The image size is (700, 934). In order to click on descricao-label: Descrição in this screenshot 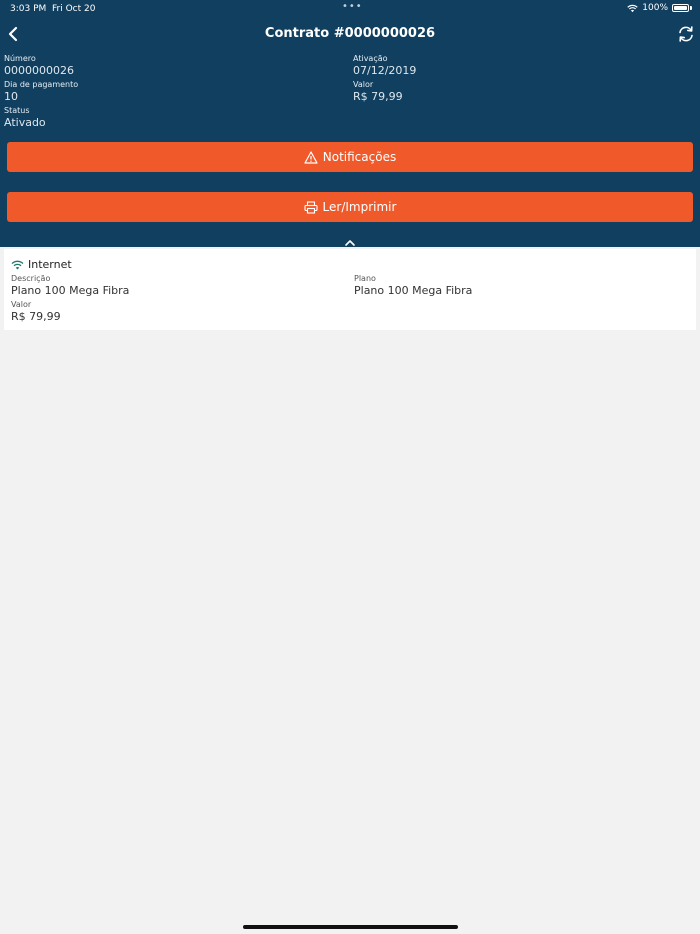, I will do `click(31, 278)`.